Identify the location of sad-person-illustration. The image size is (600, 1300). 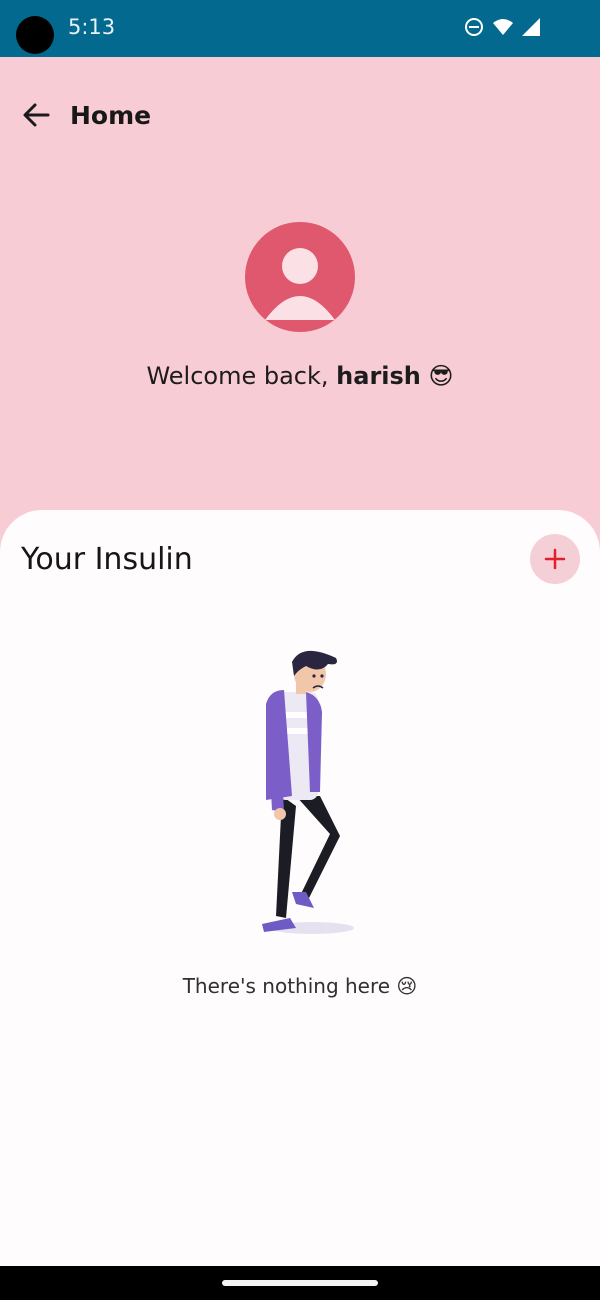
(308, 792).